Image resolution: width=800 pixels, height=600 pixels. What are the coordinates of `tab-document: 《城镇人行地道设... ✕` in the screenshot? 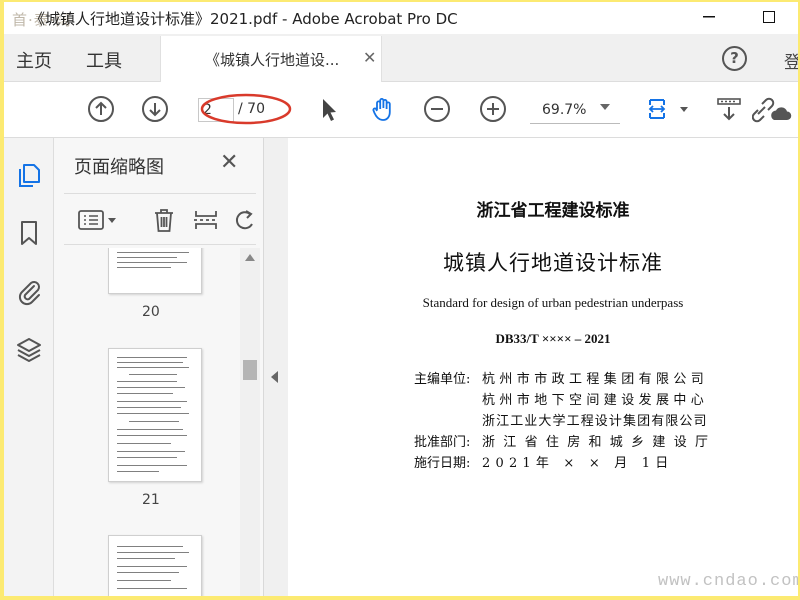 It's located at (271, 59).